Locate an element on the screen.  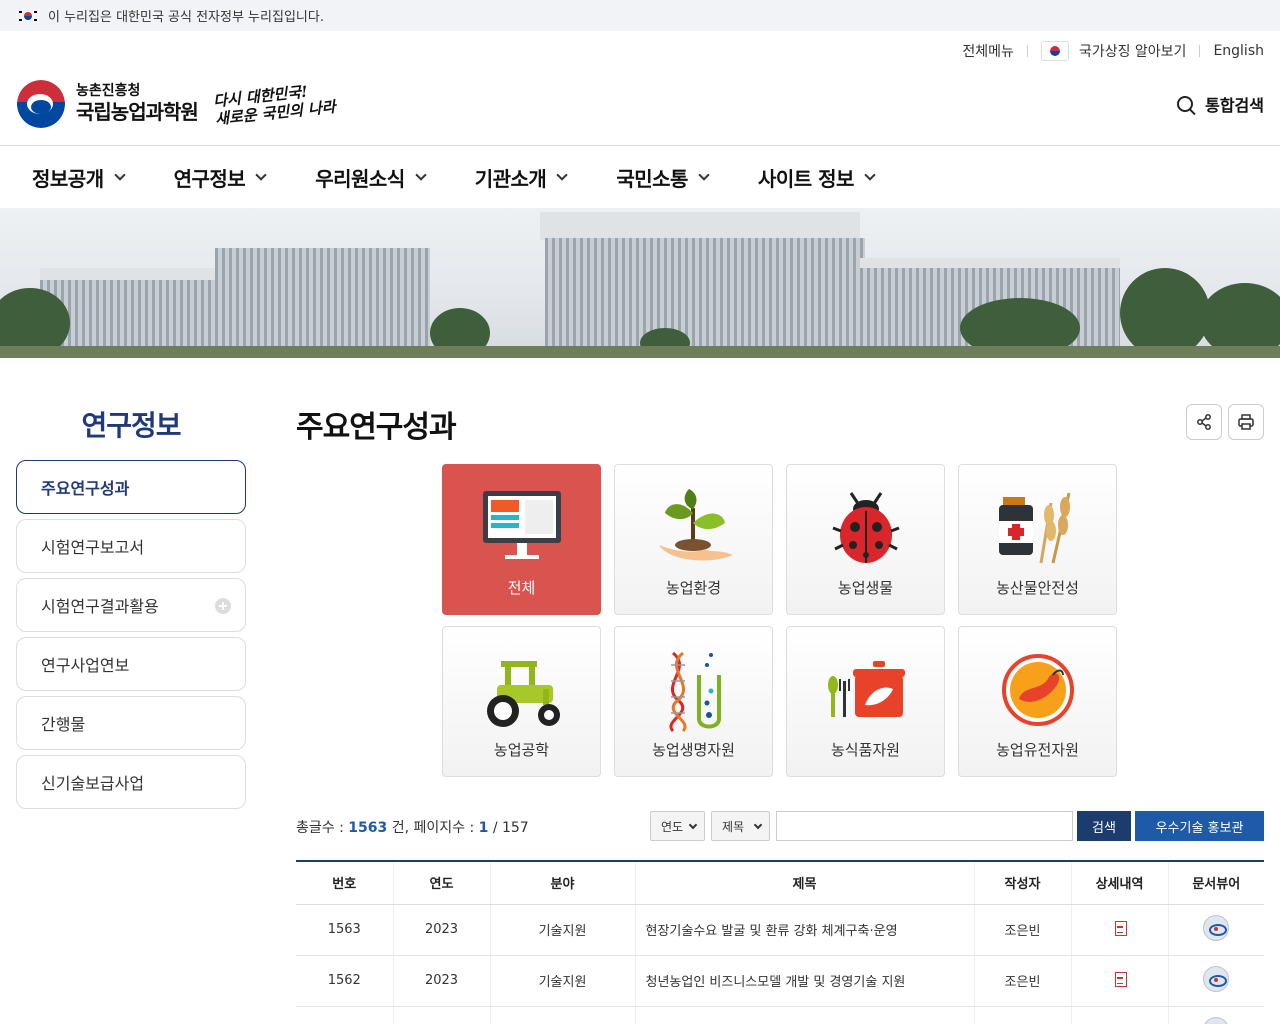
main-nav: 정보공개 연구정보 우리원소식 기관소개 국민소통 사이트 정보 is located at coordinates (640, 176).